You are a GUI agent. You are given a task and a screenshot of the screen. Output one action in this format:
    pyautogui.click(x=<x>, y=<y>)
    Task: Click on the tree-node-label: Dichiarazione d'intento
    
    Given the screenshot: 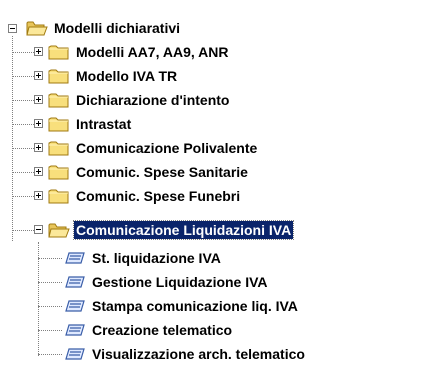 What is the action you would take?
    pyautogui.click(x=153, y=100)
    